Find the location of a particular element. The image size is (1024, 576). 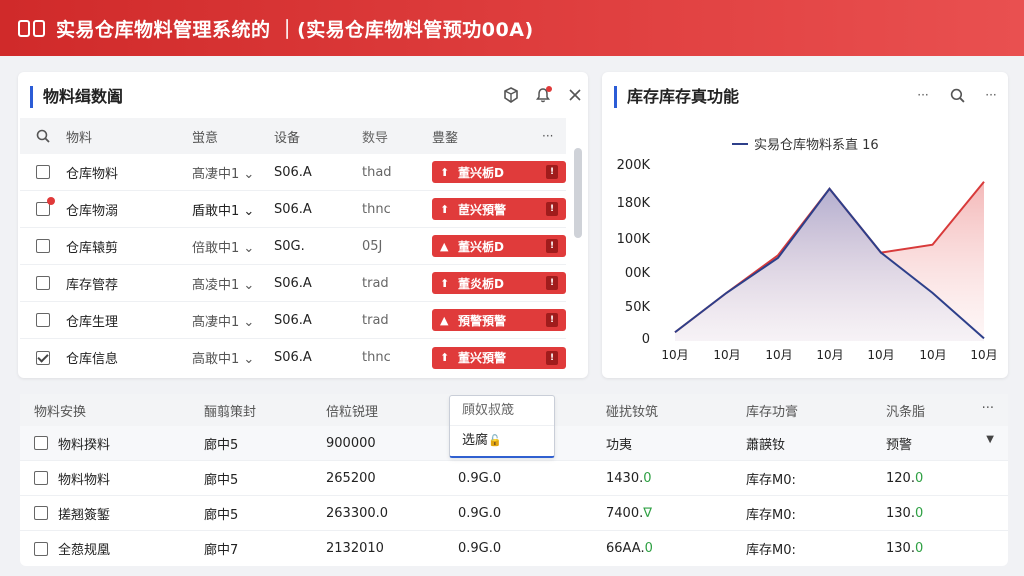

more-horizontal-icon: ··· is located at coordinates (923, 95).